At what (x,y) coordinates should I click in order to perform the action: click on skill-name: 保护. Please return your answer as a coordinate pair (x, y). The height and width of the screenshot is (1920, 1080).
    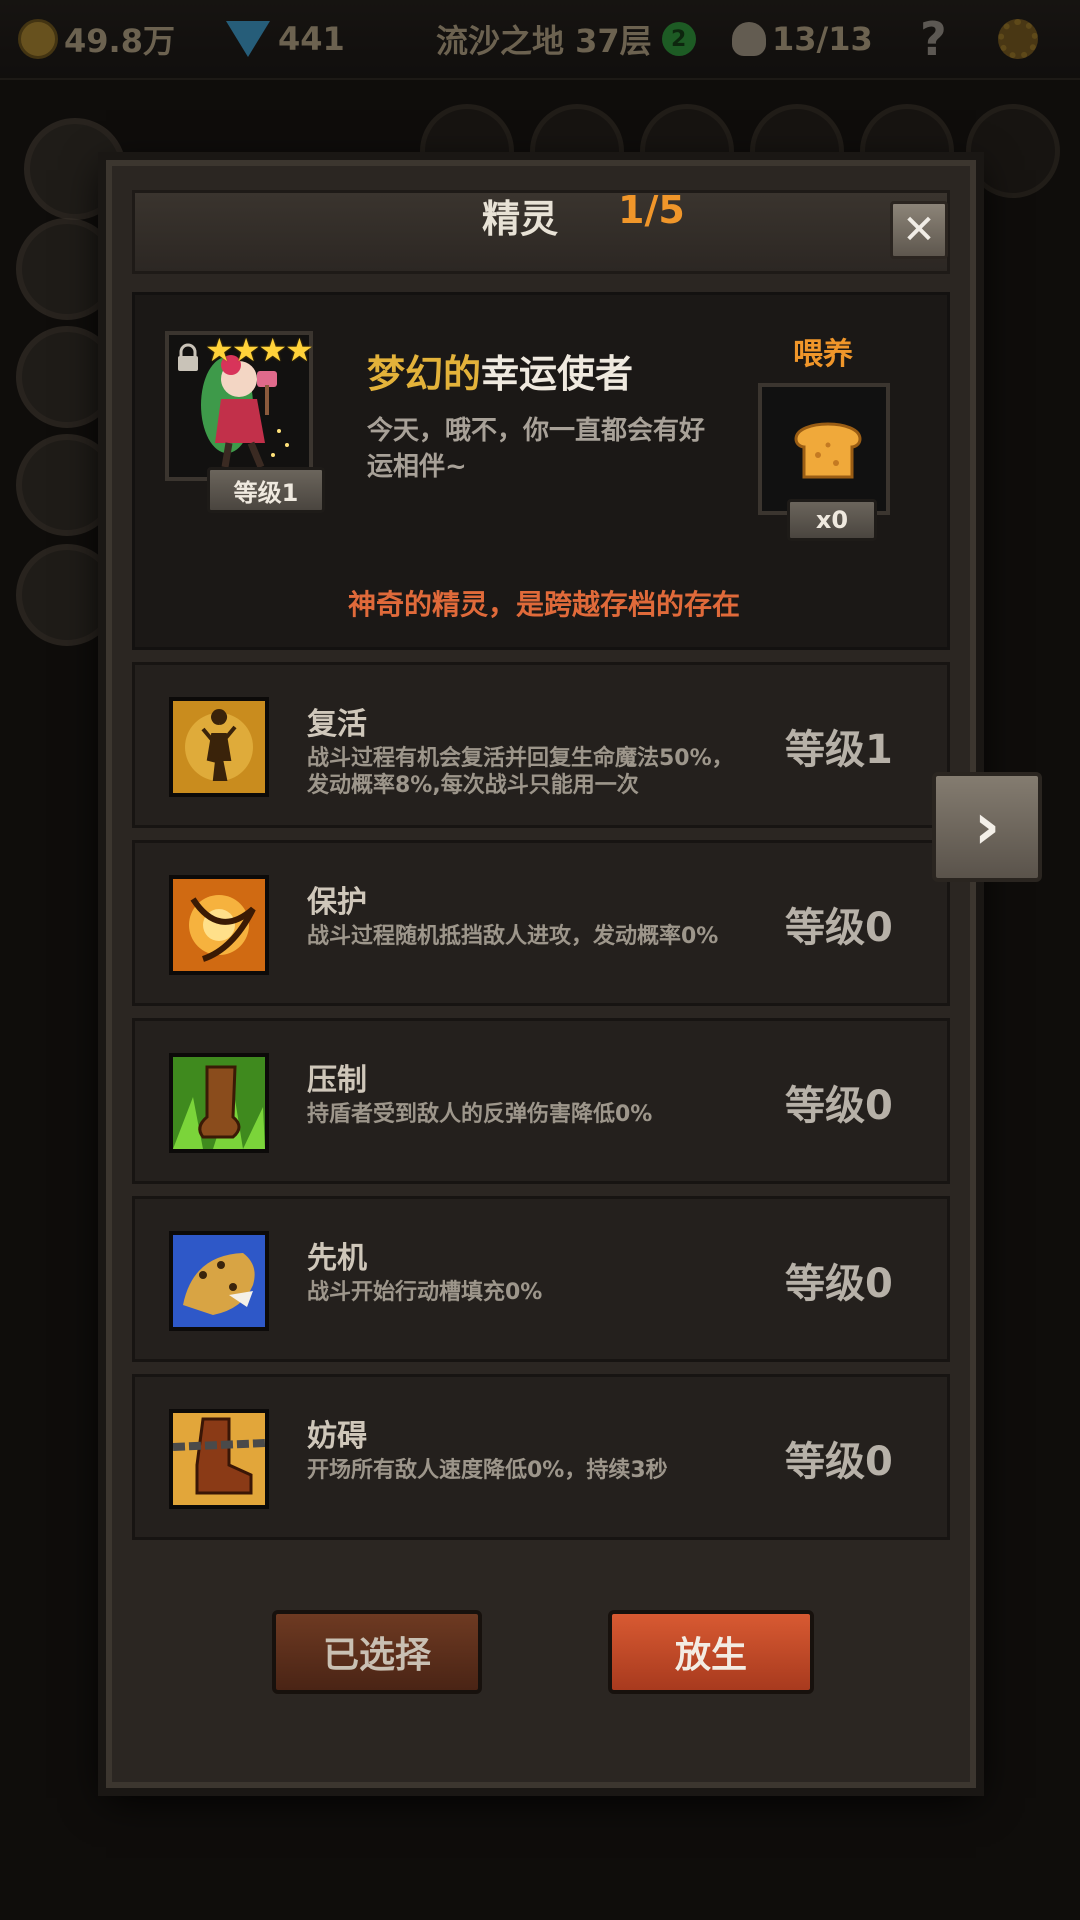
    Looking at the image, I should click on (337, 902).